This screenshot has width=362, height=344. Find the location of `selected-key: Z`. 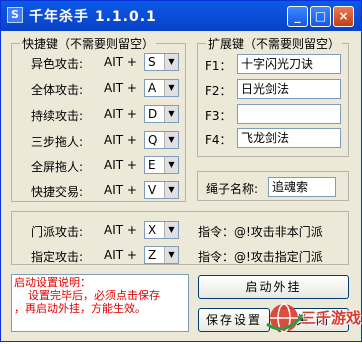

selected-key: Z is located at coordinates (152, 255).